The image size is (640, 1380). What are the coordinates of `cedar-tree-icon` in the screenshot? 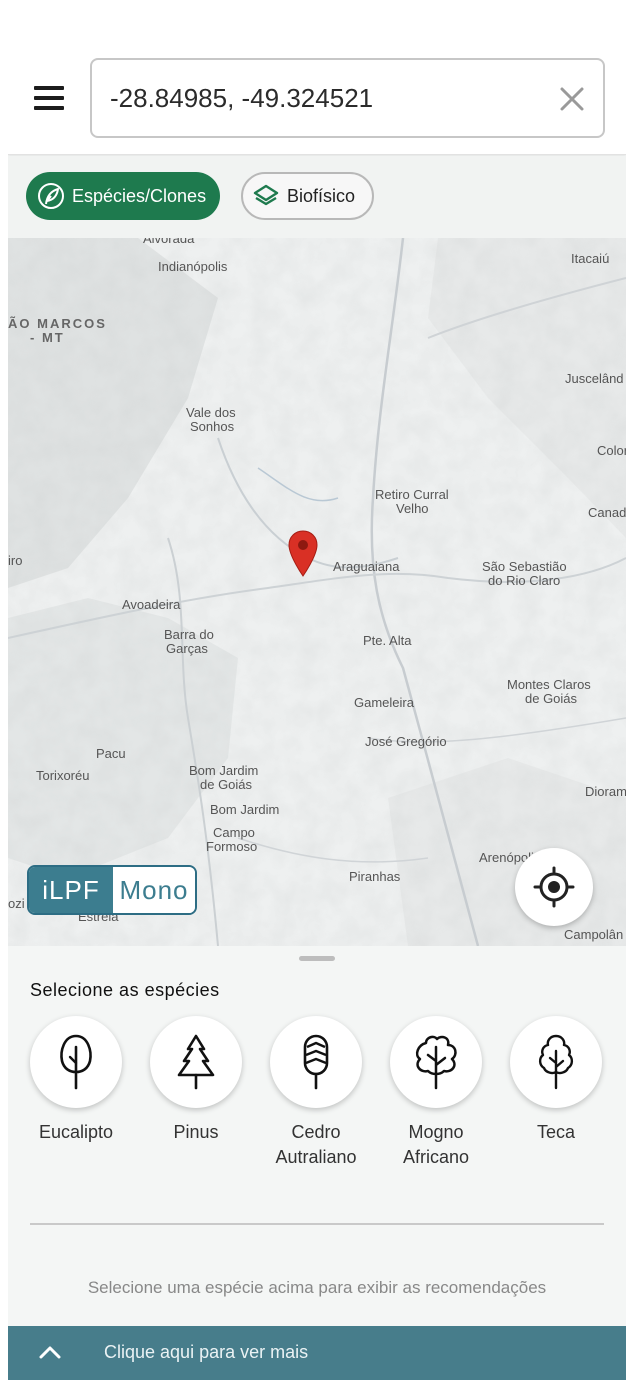 It's located at (316, 1062).